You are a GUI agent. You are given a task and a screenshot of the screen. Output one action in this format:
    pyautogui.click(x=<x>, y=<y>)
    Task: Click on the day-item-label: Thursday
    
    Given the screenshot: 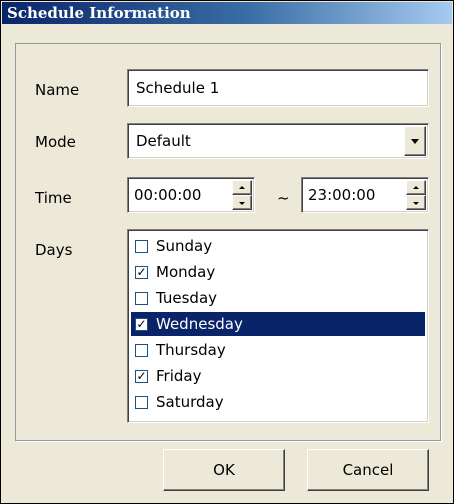 What is the action you would take?
    pyautogui.click(x=191, y=350)
    